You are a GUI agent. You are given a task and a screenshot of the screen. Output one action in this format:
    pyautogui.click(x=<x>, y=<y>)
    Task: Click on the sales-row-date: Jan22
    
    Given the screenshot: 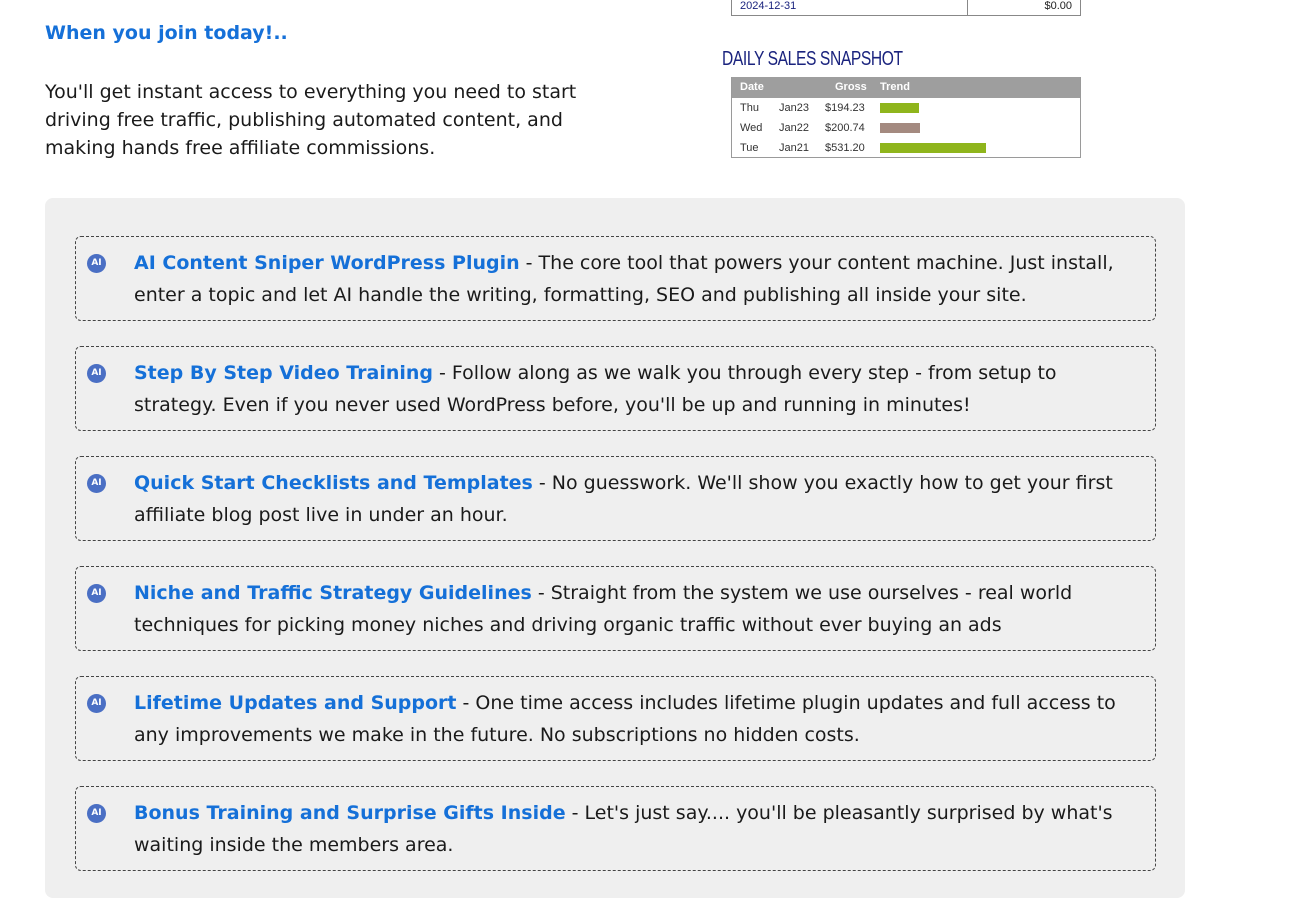 What is the action you would take?
    pyautogui.click(x=794, y=128)
    